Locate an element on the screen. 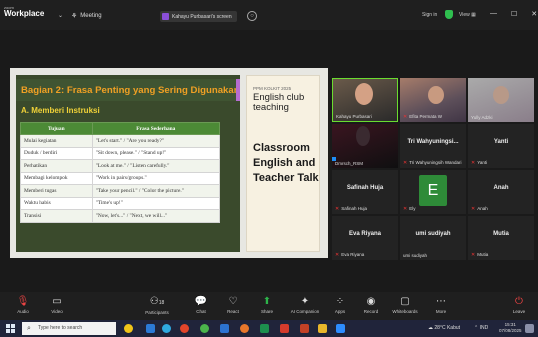  record-button: ◉ Record is located at coordinates (371, 304).